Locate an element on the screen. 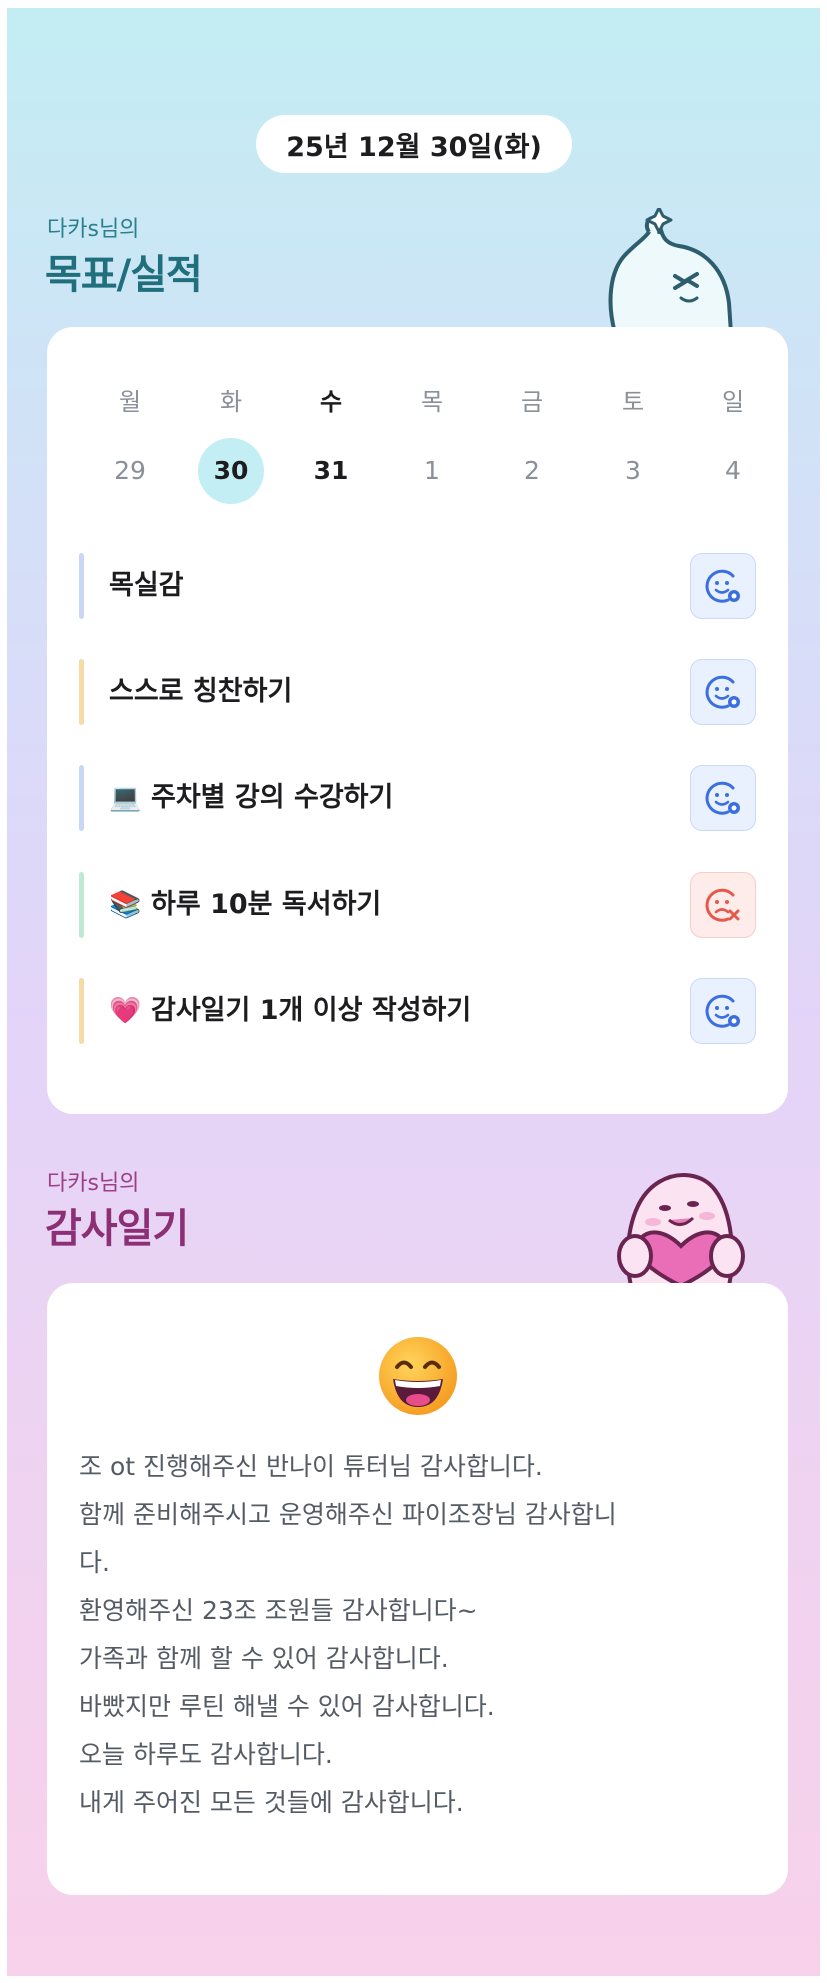 This screenshot has height=1983, width=827. day-name: 일 is located at coordinates (733, 402).